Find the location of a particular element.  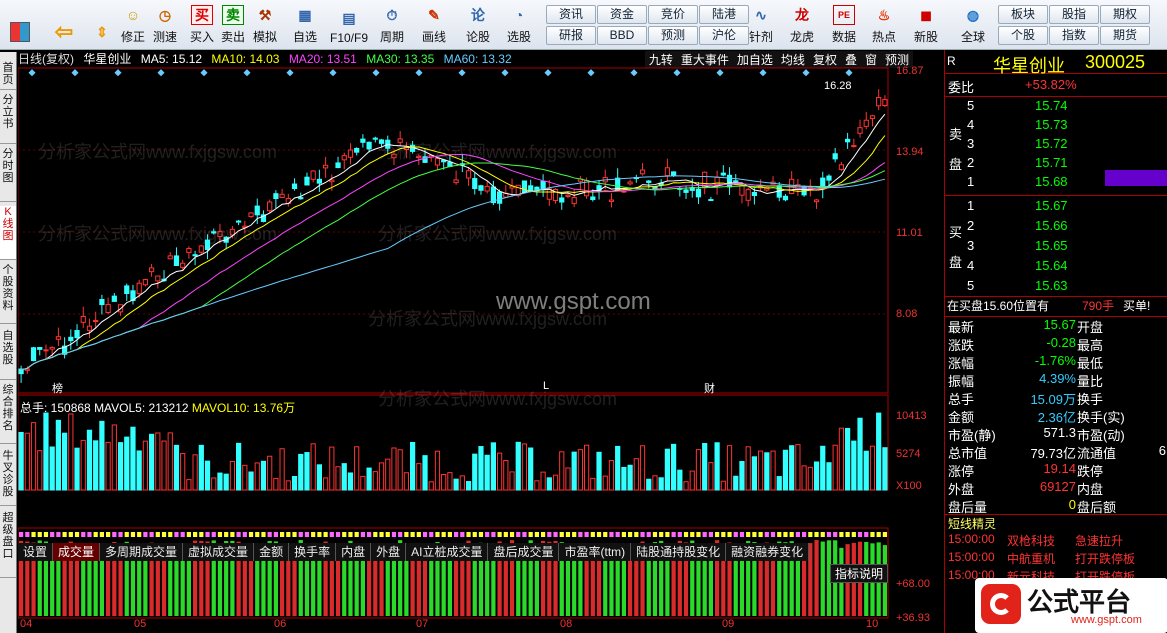

tab-virtual-volume: 虚拟成交量 is located at coordinates (219, 552).